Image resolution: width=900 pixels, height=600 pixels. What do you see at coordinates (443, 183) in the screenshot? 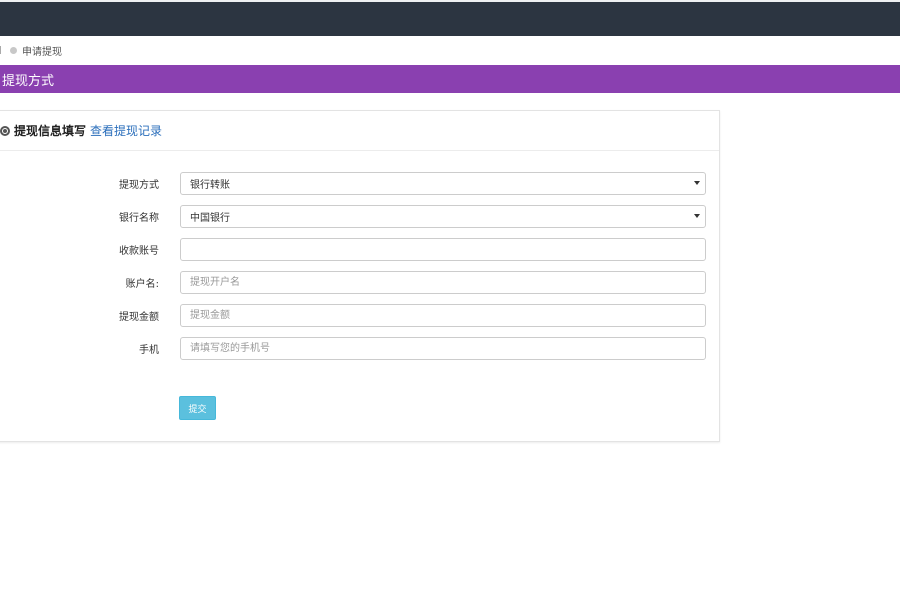
I see `method-select: 银行转账` at bounding box center [443, 183].